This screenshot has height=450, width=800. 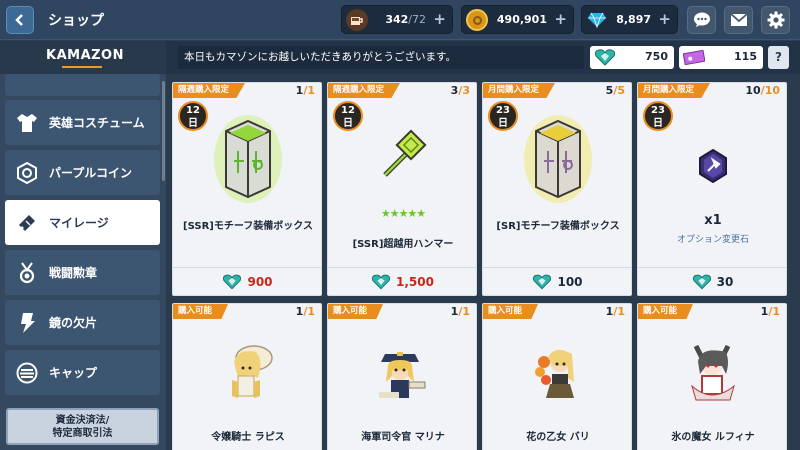 What do you see at coordinates (725, 281) in the screenshot?
I see `price-value: 30` at bounding box center [725, 281].